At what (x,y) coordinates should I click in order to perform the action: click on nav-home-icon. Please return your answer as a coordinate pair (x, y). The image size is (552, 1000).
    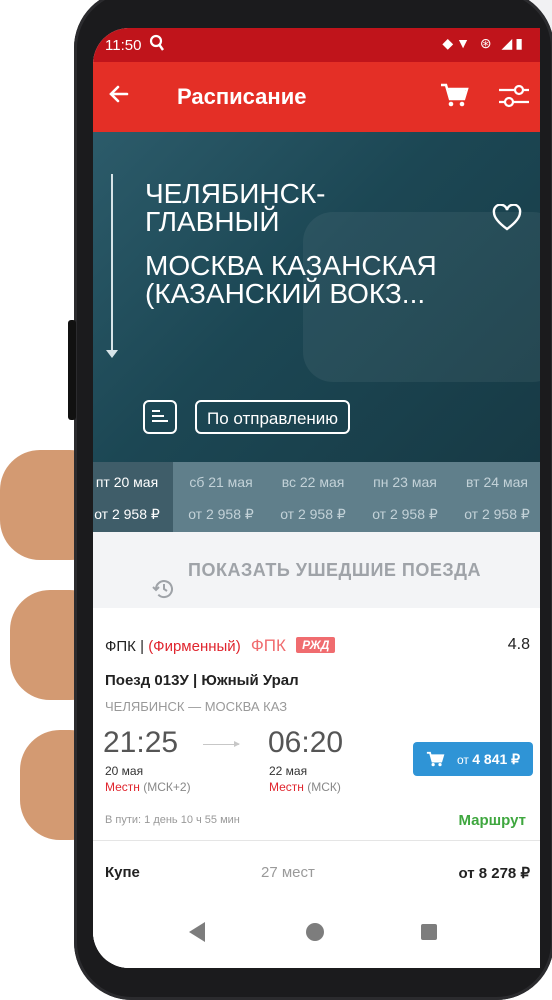
    Looking at the image, I should click on (315, 932).